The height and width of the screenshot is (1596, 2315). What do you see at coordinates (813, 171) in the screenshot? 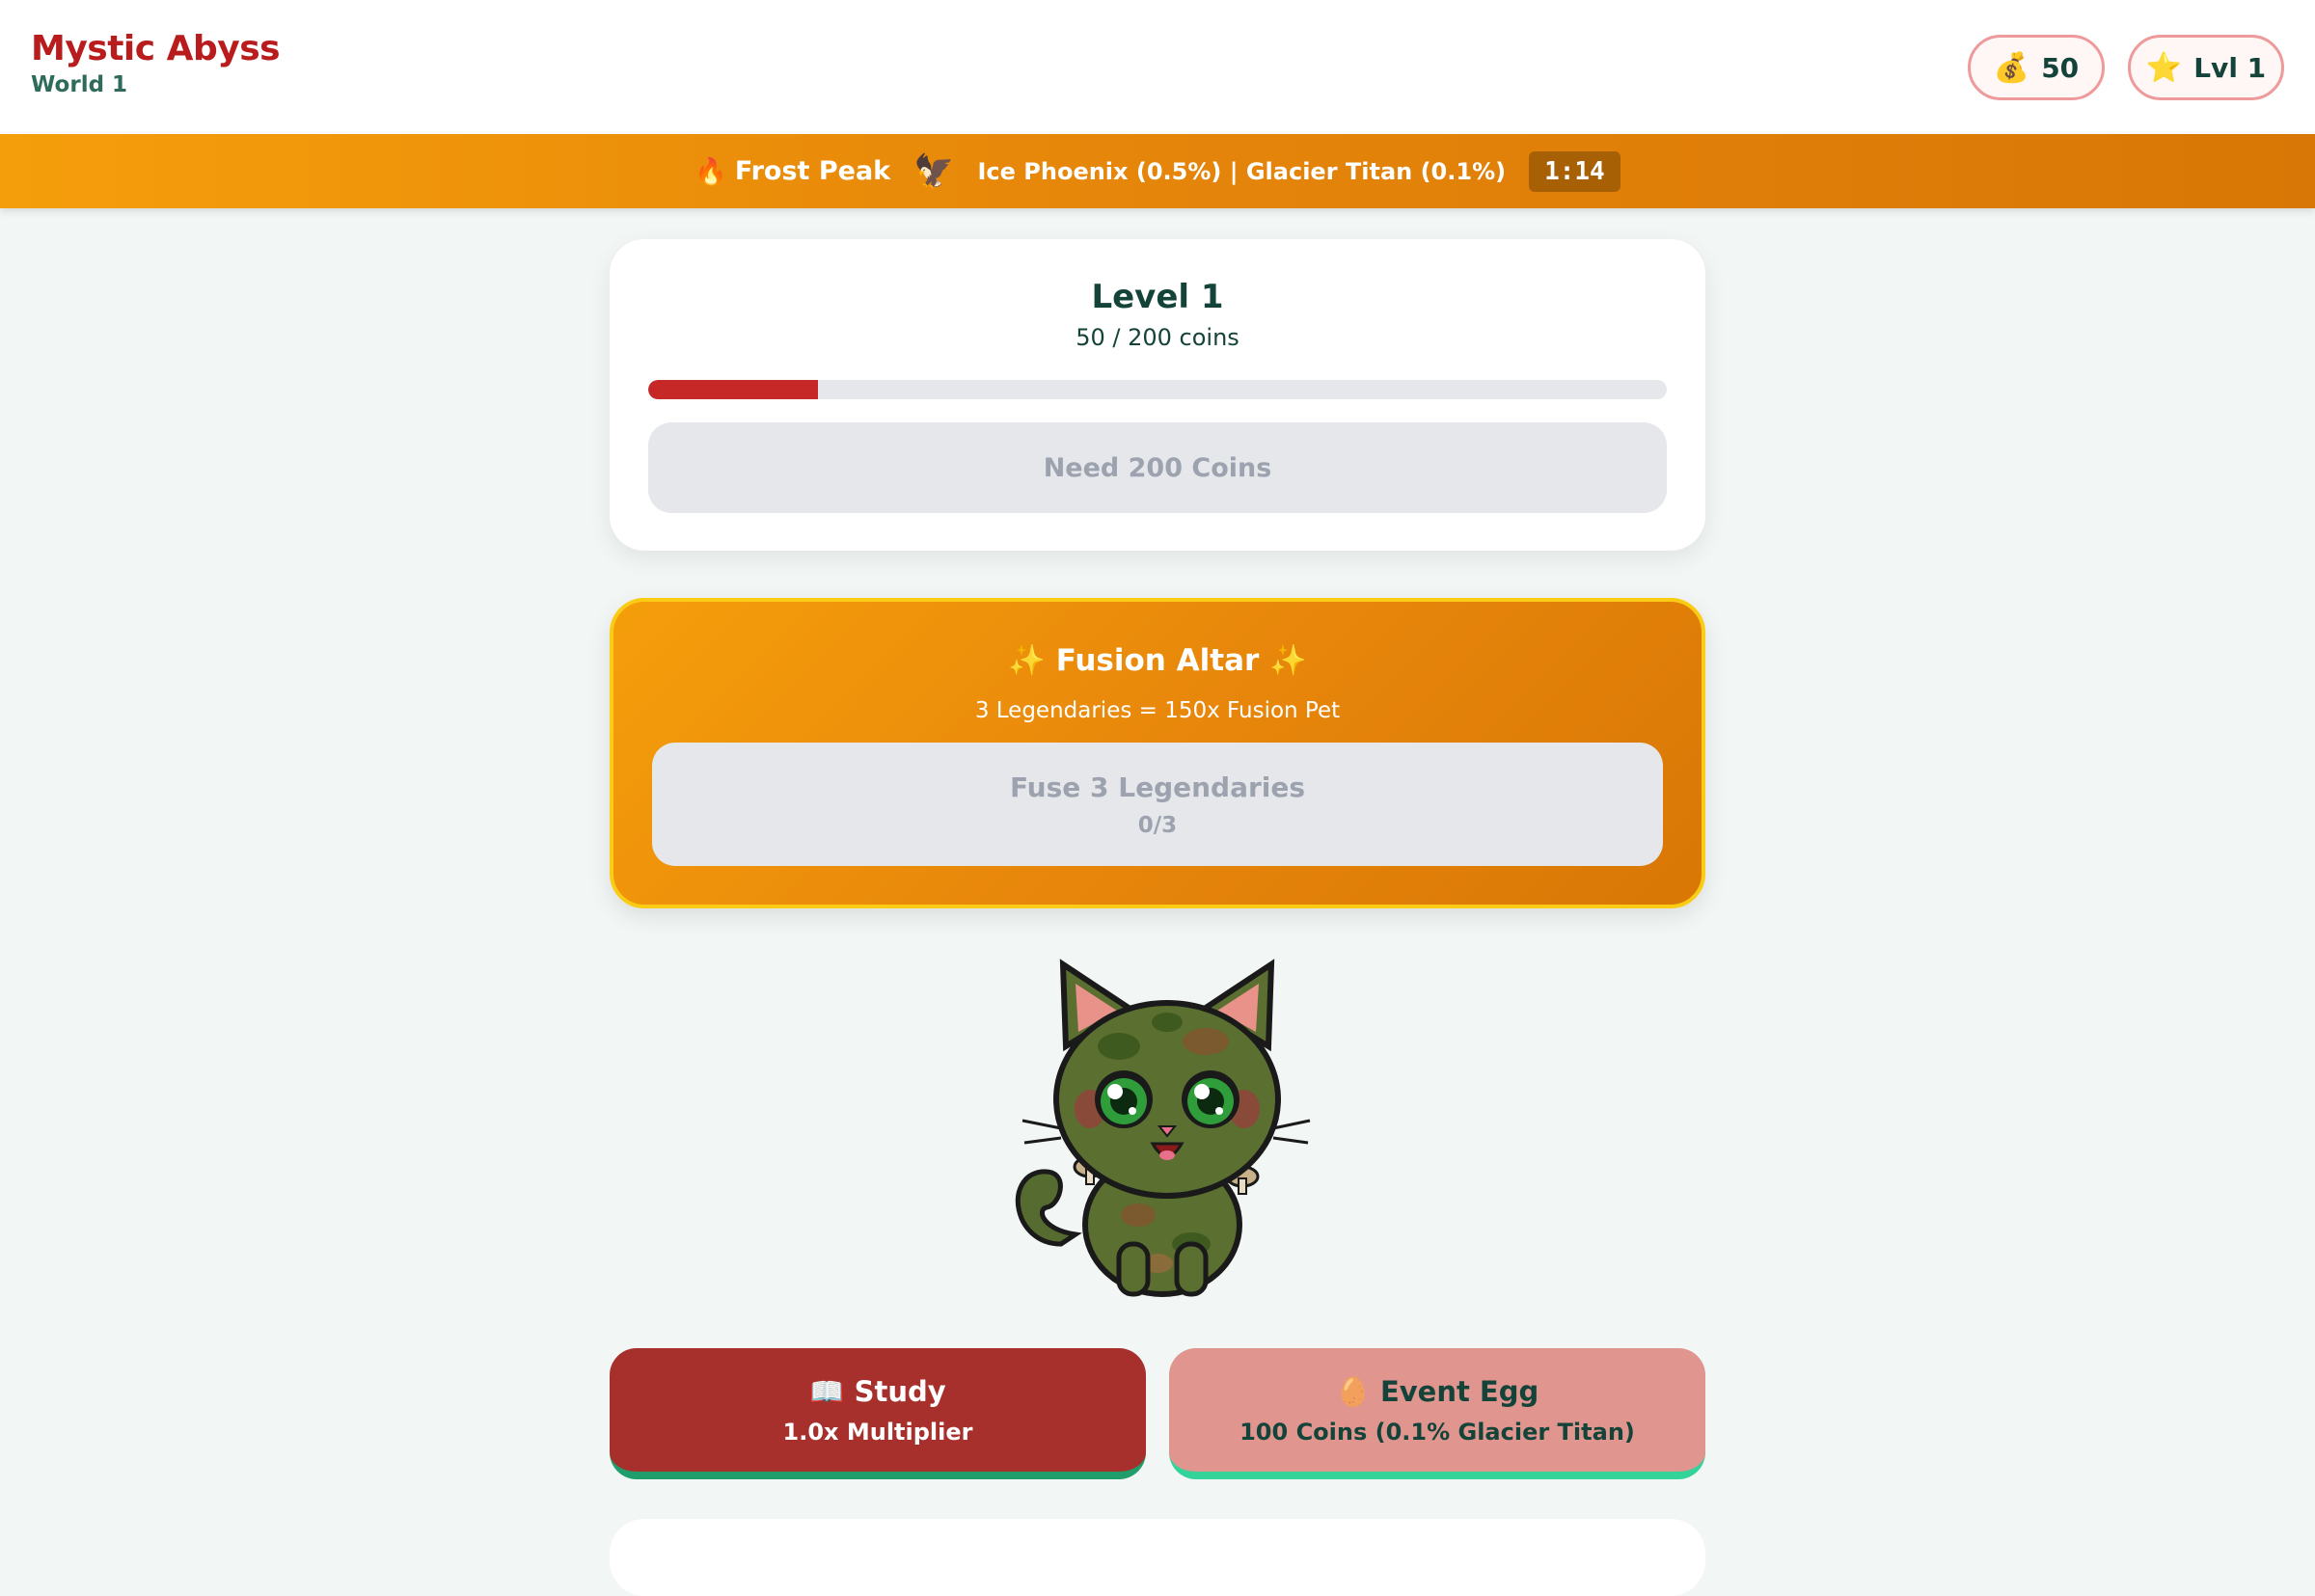
I see `event-zone-name: Frost Peak` at bounding box center [813, 171].